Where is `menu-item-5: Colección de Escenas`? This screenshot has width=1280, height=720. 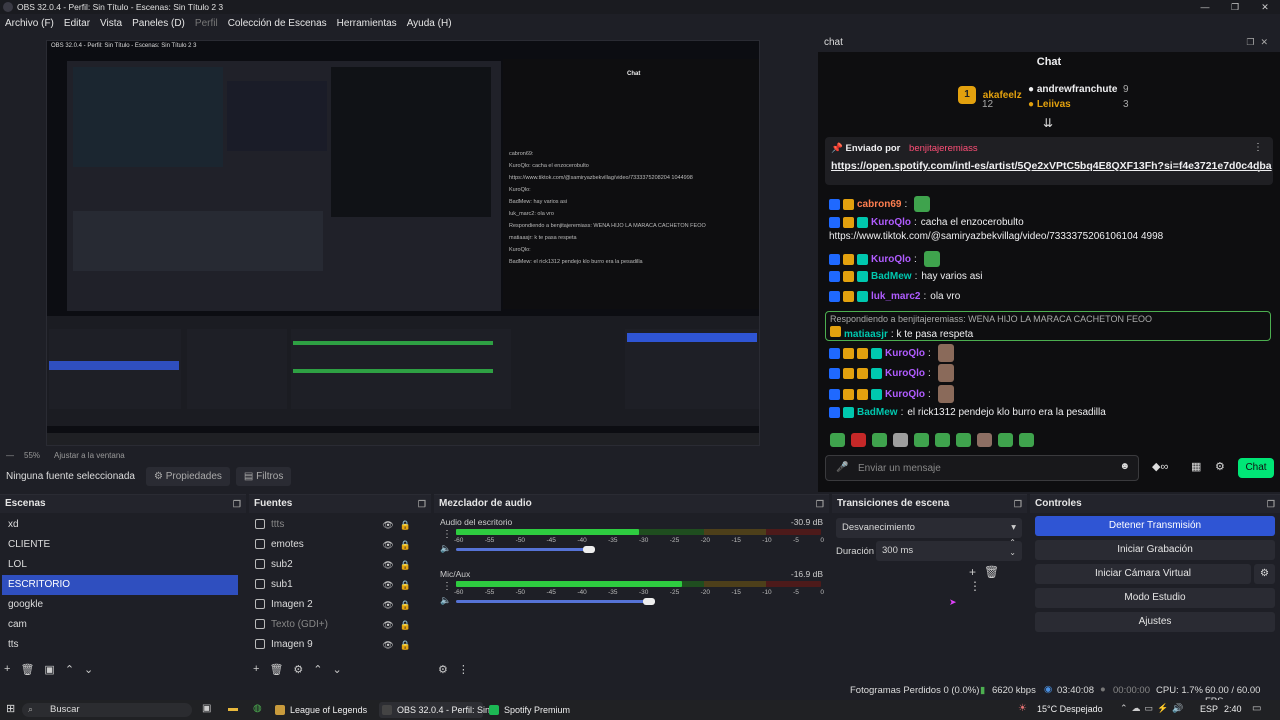
menu-item-5: Colección de Escenas is located at coordinates (277, 23).